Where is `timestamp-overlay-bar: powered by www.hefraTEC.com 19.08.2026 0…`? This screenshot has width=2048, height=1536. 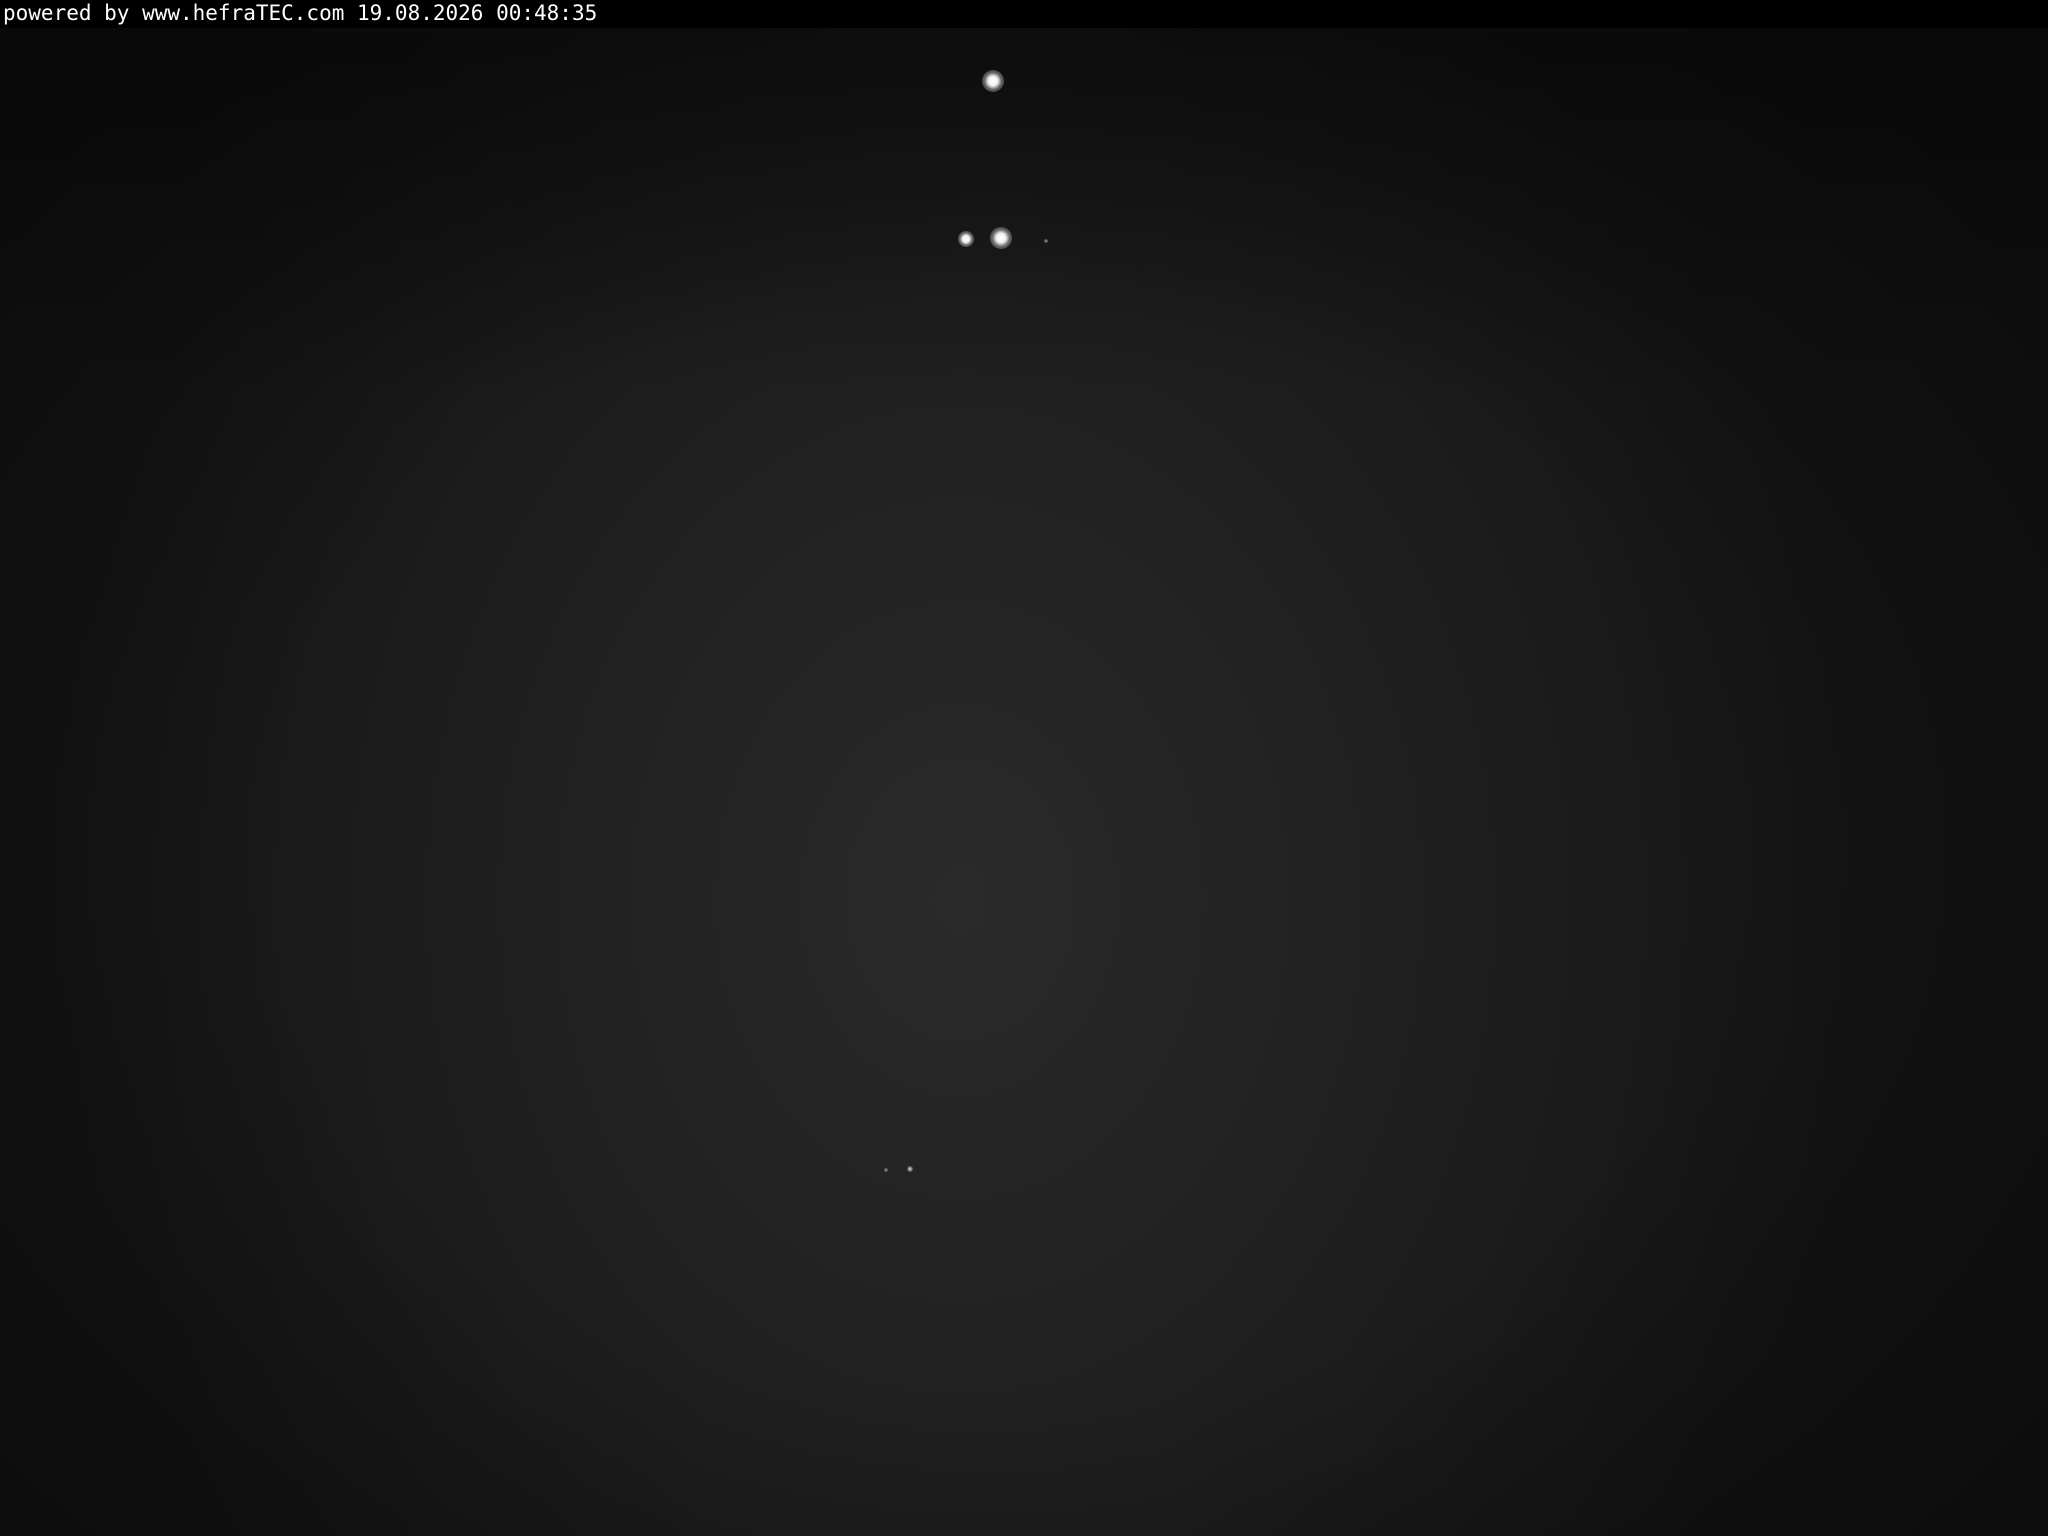
timestamp-overlay-bar: powered by www.hefraTEC.com 19.08.2026 0… is located at coordinates (1024, 14).